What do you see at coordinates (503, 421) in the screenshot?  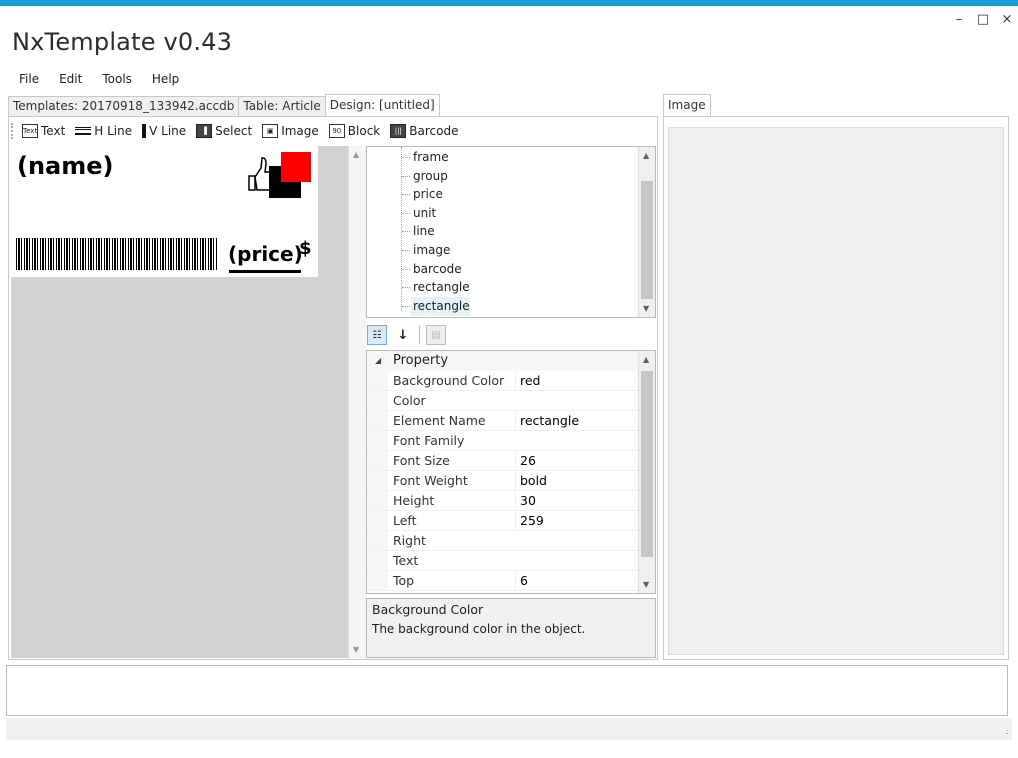 I see `property-row: Element Name rectangle` at bounding box center [503, 421].